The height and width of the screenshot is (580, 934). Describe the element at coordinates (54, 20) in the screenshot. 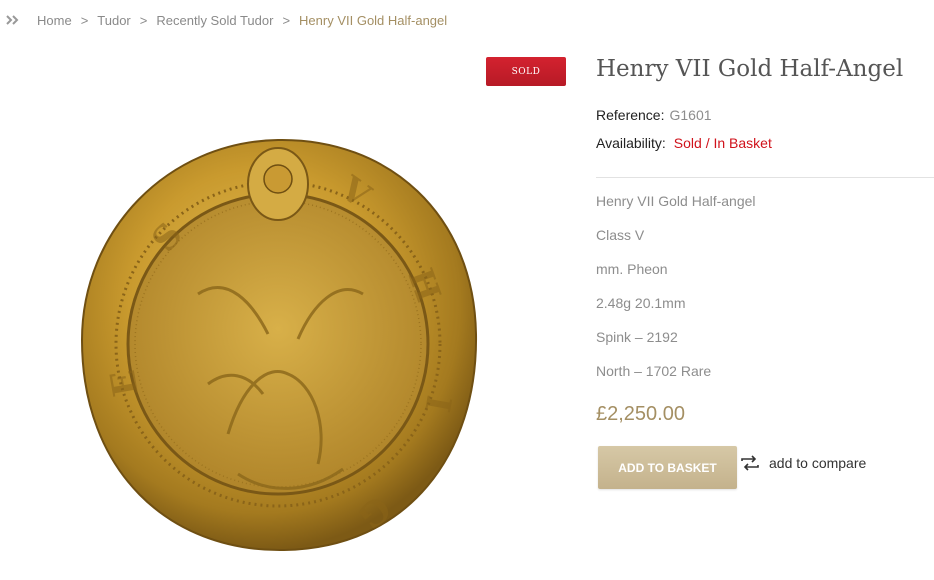

I see `breadcrumb-home-link: Home` at that location.